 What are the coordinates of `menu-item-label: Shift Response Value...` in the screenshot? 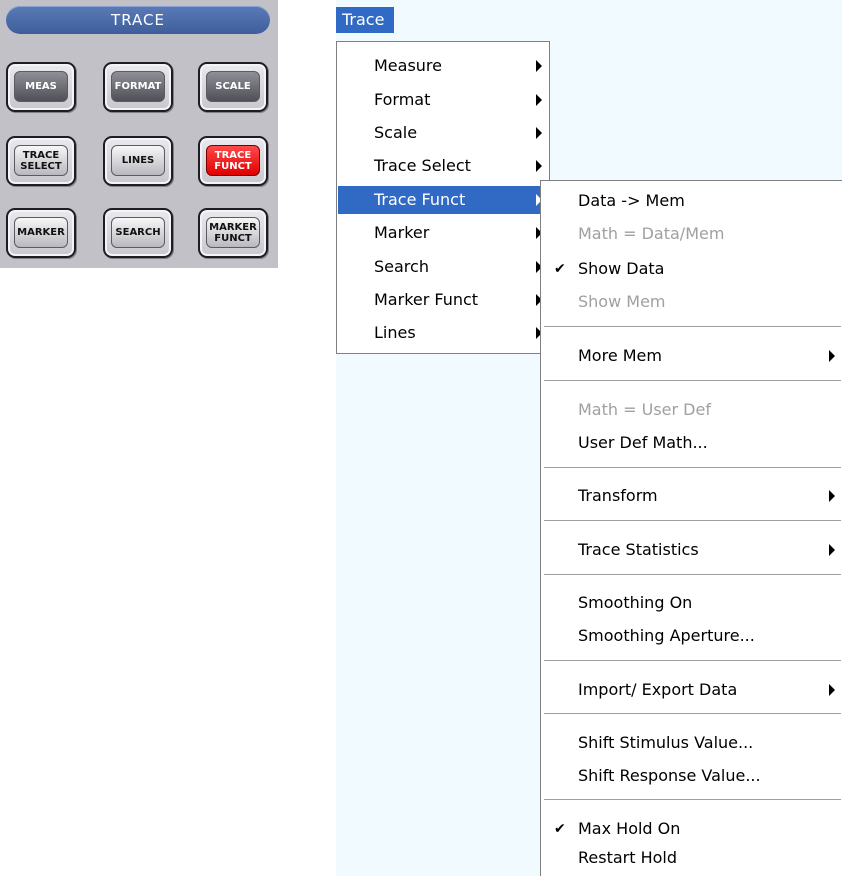 It's located at (669, 775).